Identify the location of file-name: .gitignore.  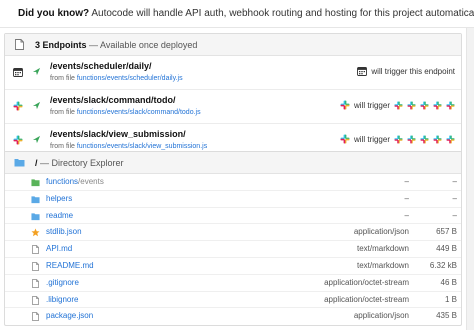
(62, 282).